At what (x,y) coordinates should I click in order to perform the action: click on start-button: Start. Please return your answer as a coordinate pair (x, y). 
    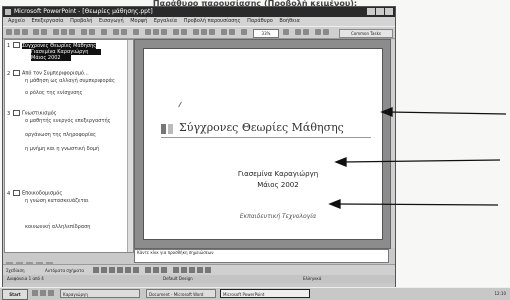
    Looking at the image, I should click on (15, 294).